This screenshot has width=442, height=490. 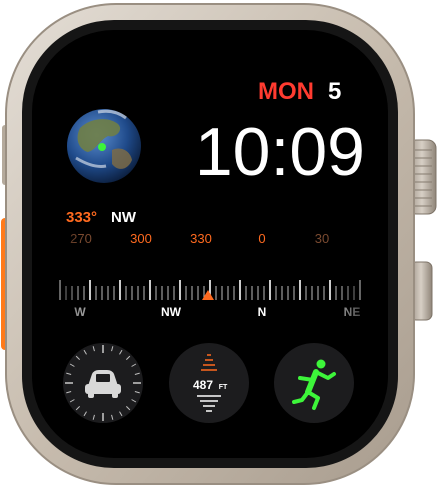 What do you see at coordinates (334, 91) in the screenshot?
I see `date-day: 5` at bounding box center [334, 91].